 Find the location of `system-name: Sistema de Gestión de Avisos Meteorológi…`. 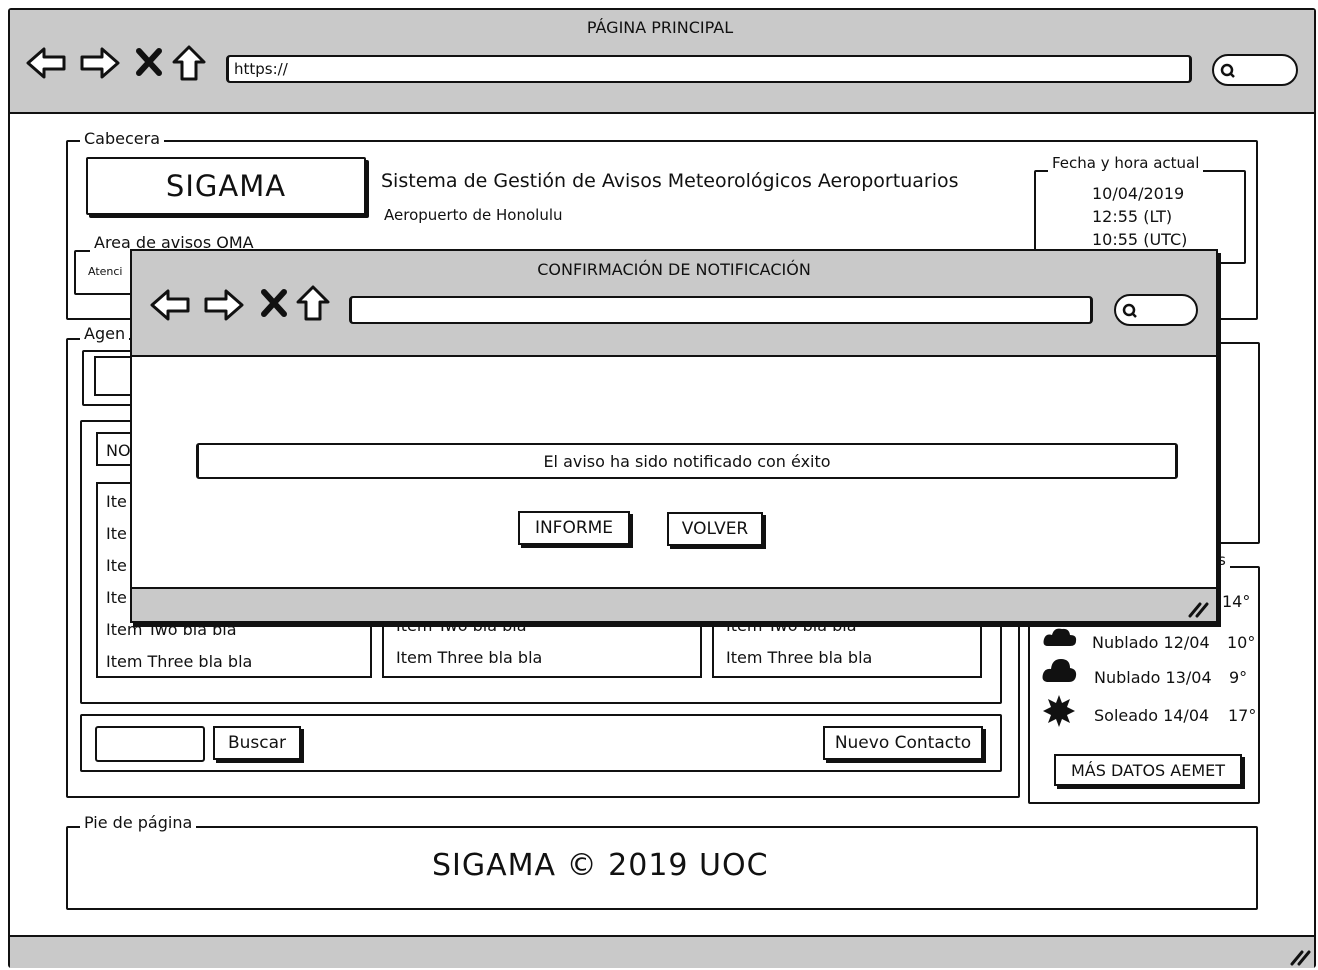

system-name: Sistema de Gestión de Avisos Meteorológi… is located at coordinates (670, 181).